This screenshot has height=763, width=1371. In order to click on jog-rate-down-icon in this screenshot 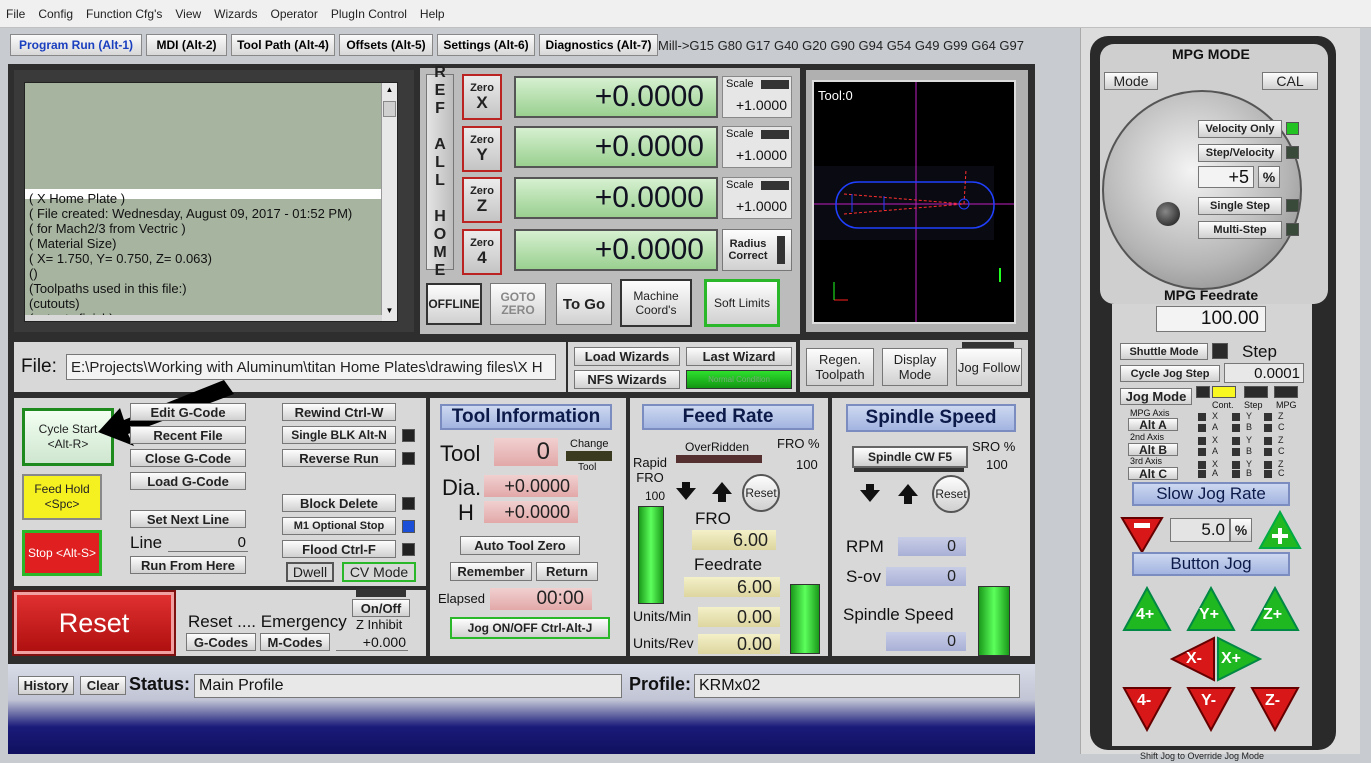, I will do `click(1142, 534)`.